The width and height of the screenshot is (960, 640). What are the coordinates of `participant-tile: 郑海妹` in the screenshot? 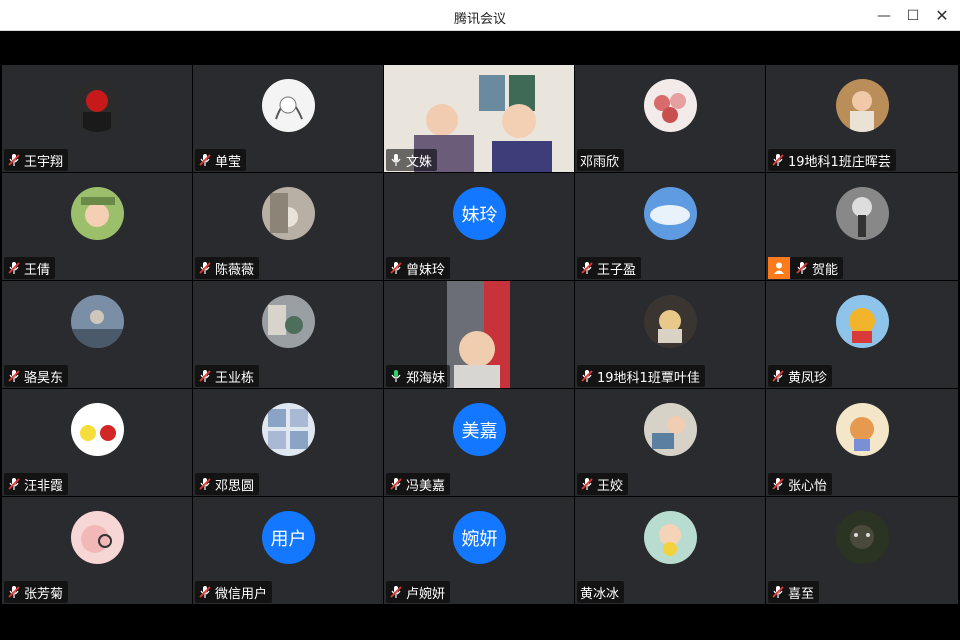 It's located at (479, 334).